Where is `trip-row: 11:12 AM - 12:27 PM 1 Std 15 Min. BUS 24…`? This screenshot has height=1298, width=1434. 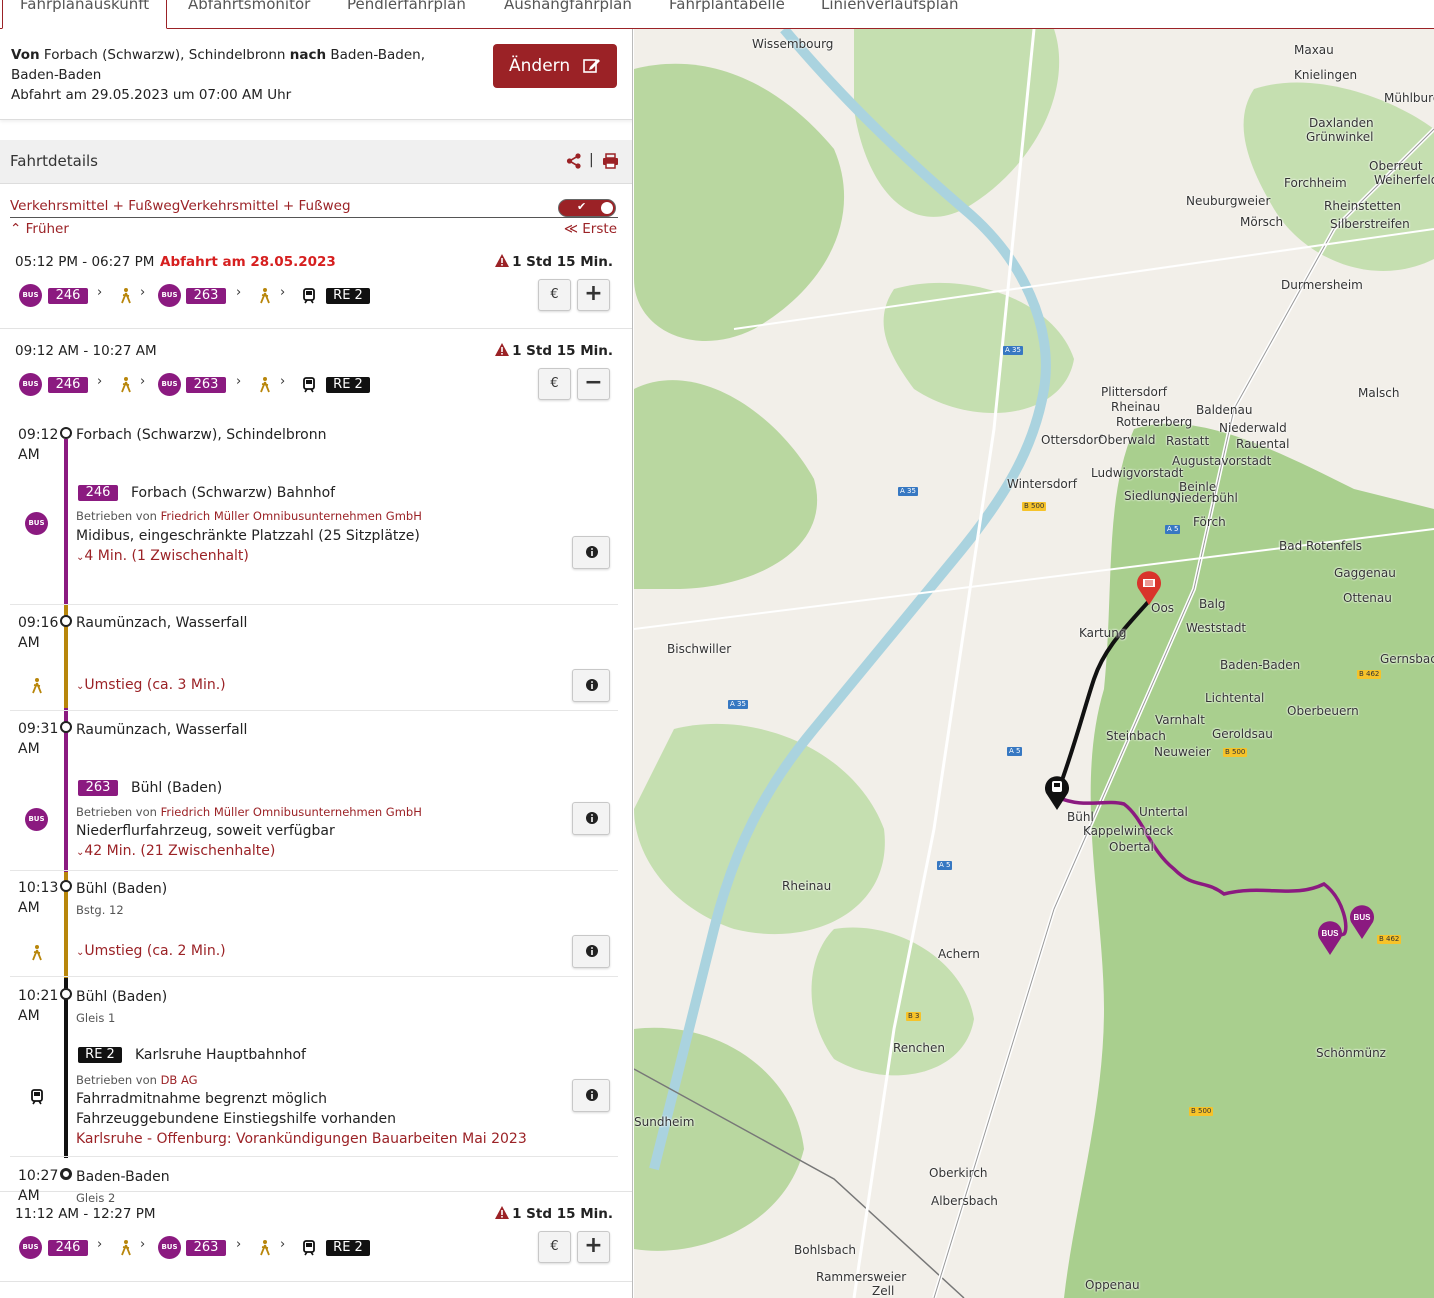
trip-row: 11:12 AM - 12:27 PM 1 Std 15 Min. BUS 24… is located at coordinates (316, 1237).